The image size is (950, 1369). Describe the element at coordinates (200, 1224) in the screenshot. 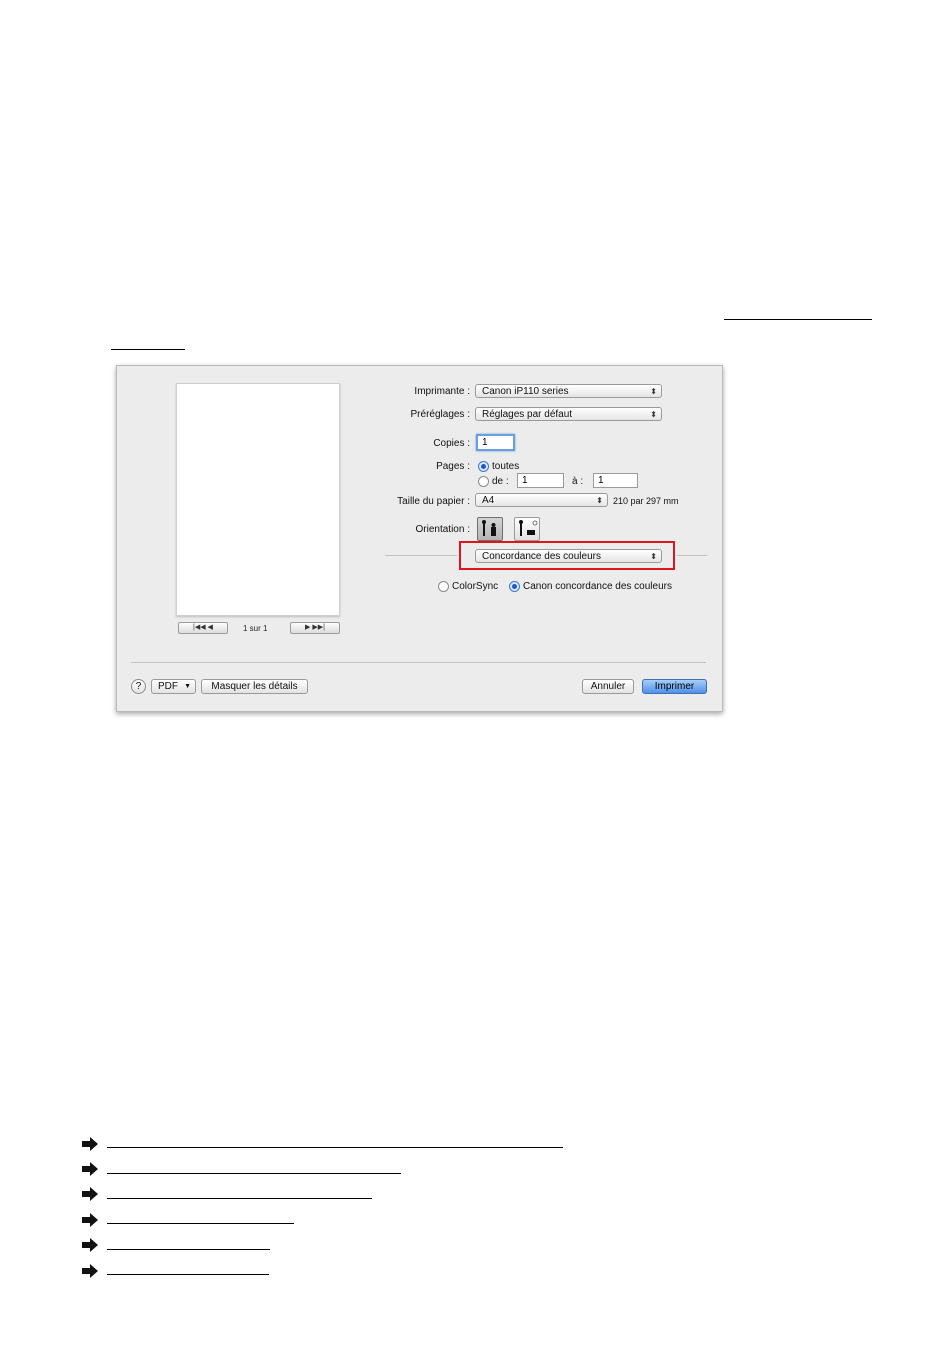

I see `related-link-4-anchor` at that location.